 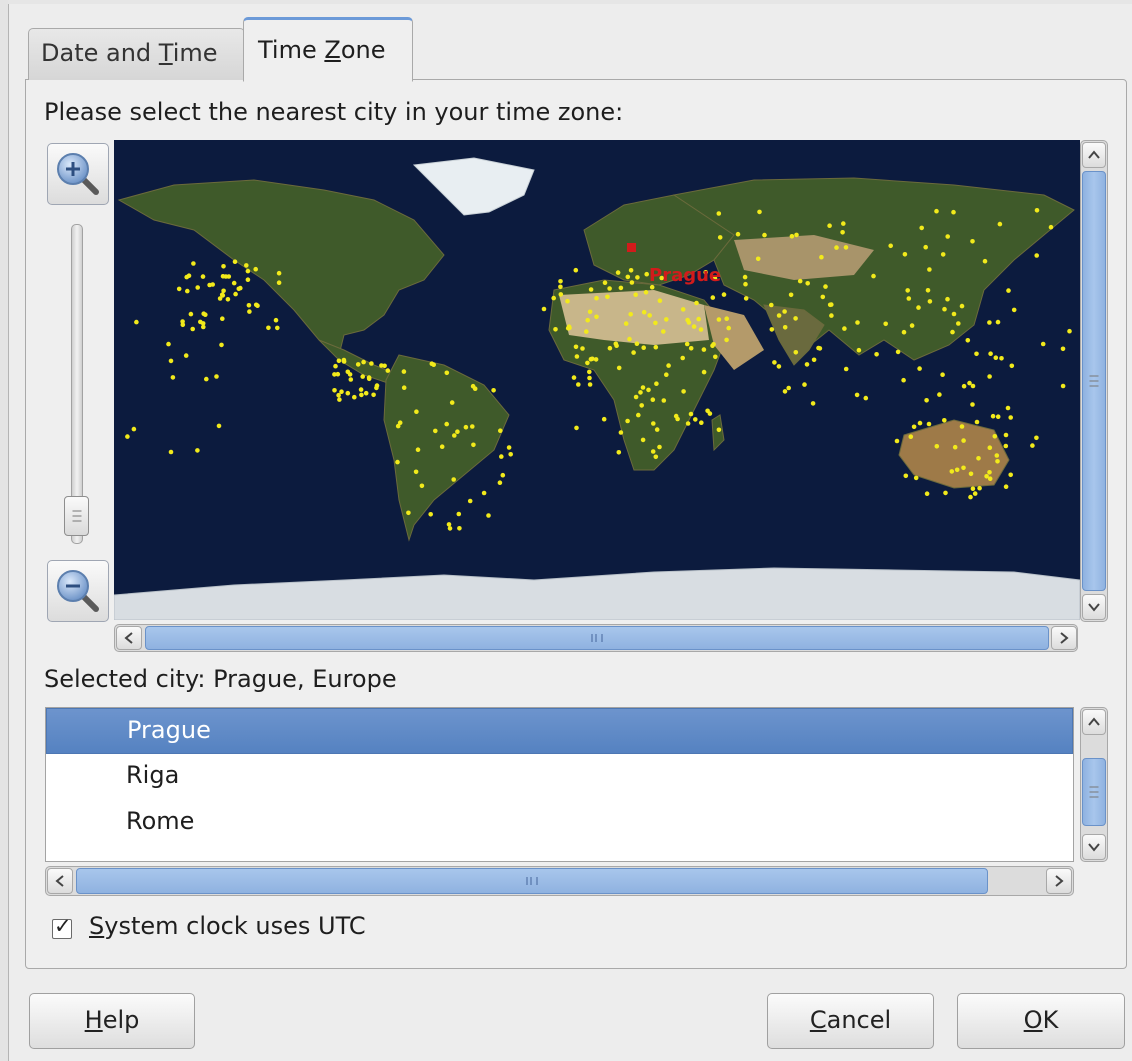 I want to click on zoom-in-button, so click(x=78, y=174).